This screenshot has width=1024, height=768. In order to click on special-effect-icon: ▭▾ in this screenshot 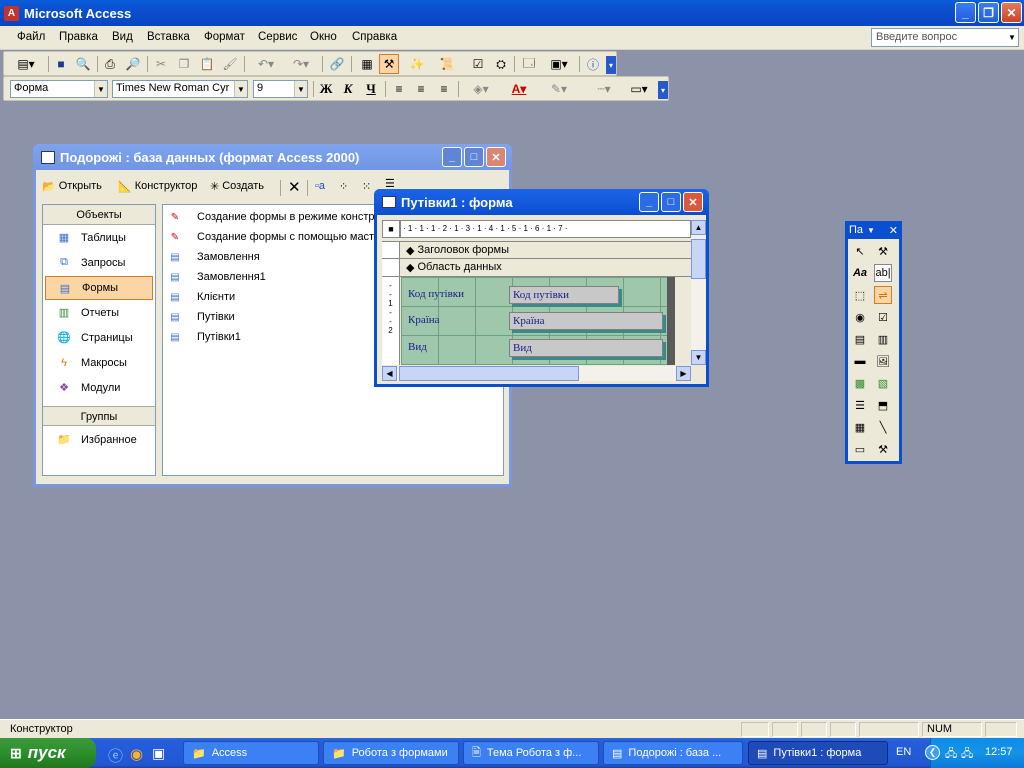, I will do `click(639, 89)`.